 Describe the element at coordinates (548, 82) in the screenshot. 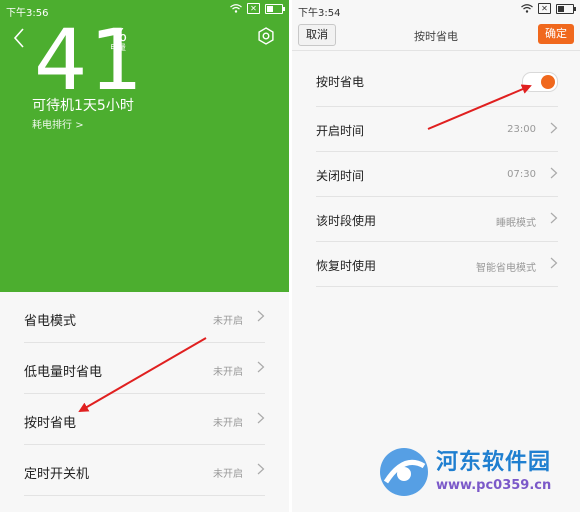

I see `toggle-knob` at that location.